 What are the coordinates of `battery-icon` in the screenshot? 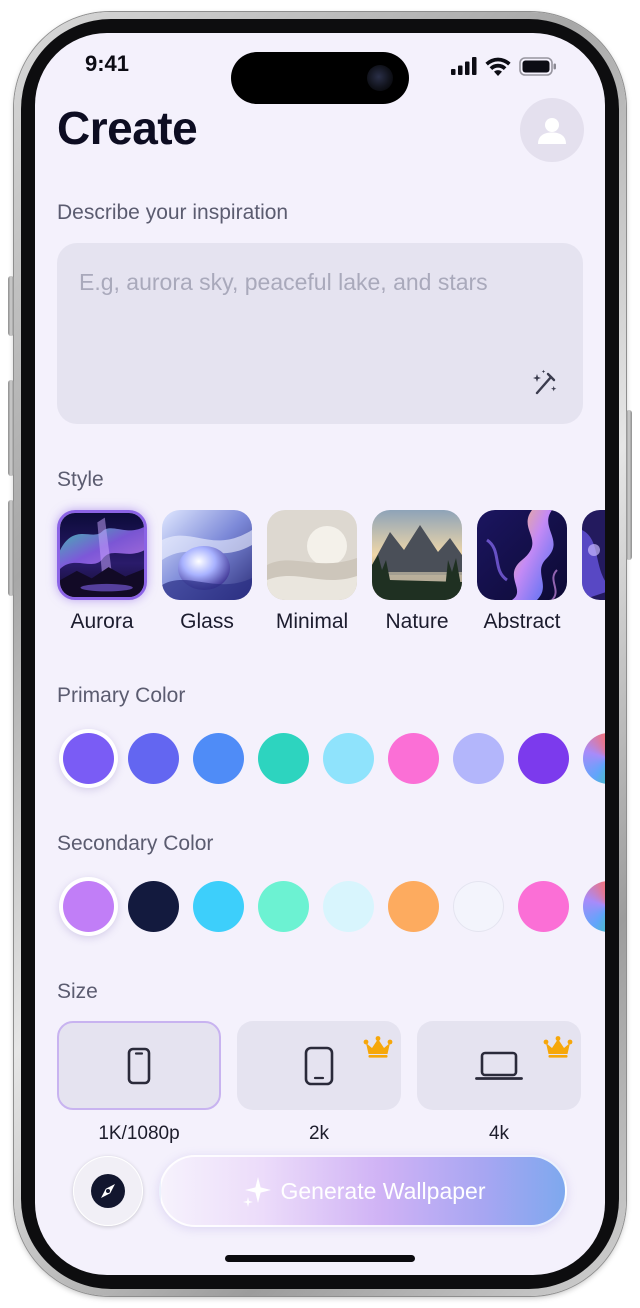 It's located at (537, 66).